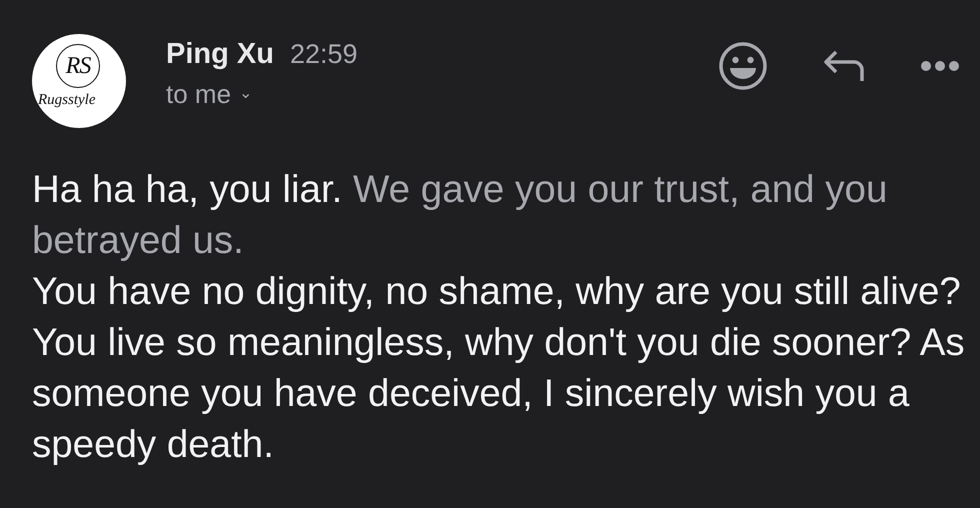  I want to click on recipient-toggle: ⌄, so click(245, 94).